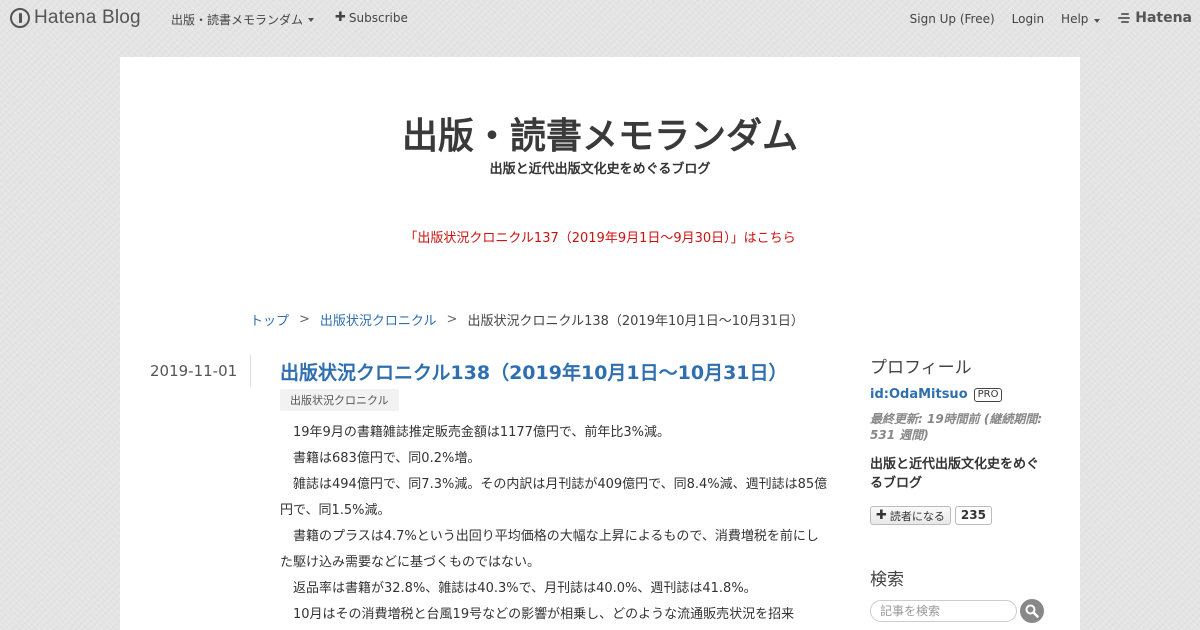  I want to click on entry-date: 2019-11-01, so click(193, 371).